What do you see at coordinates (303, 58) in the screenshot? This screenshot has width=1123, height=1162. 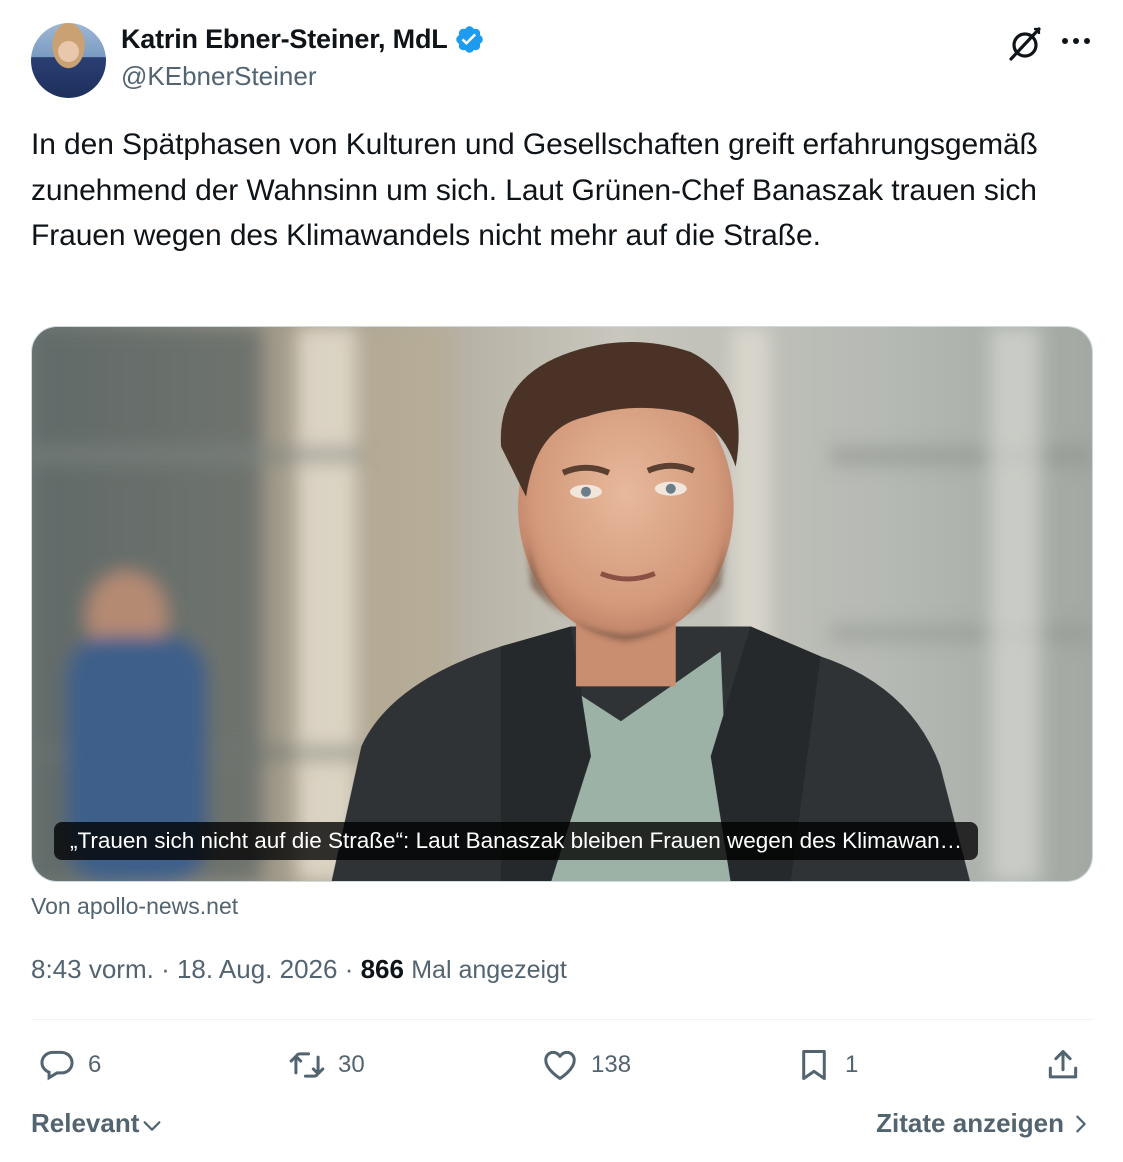 I see `author-block: Katrin Ebner-Steiner, MdL @KEbnerSteiner` at bounding box center [303, 58].